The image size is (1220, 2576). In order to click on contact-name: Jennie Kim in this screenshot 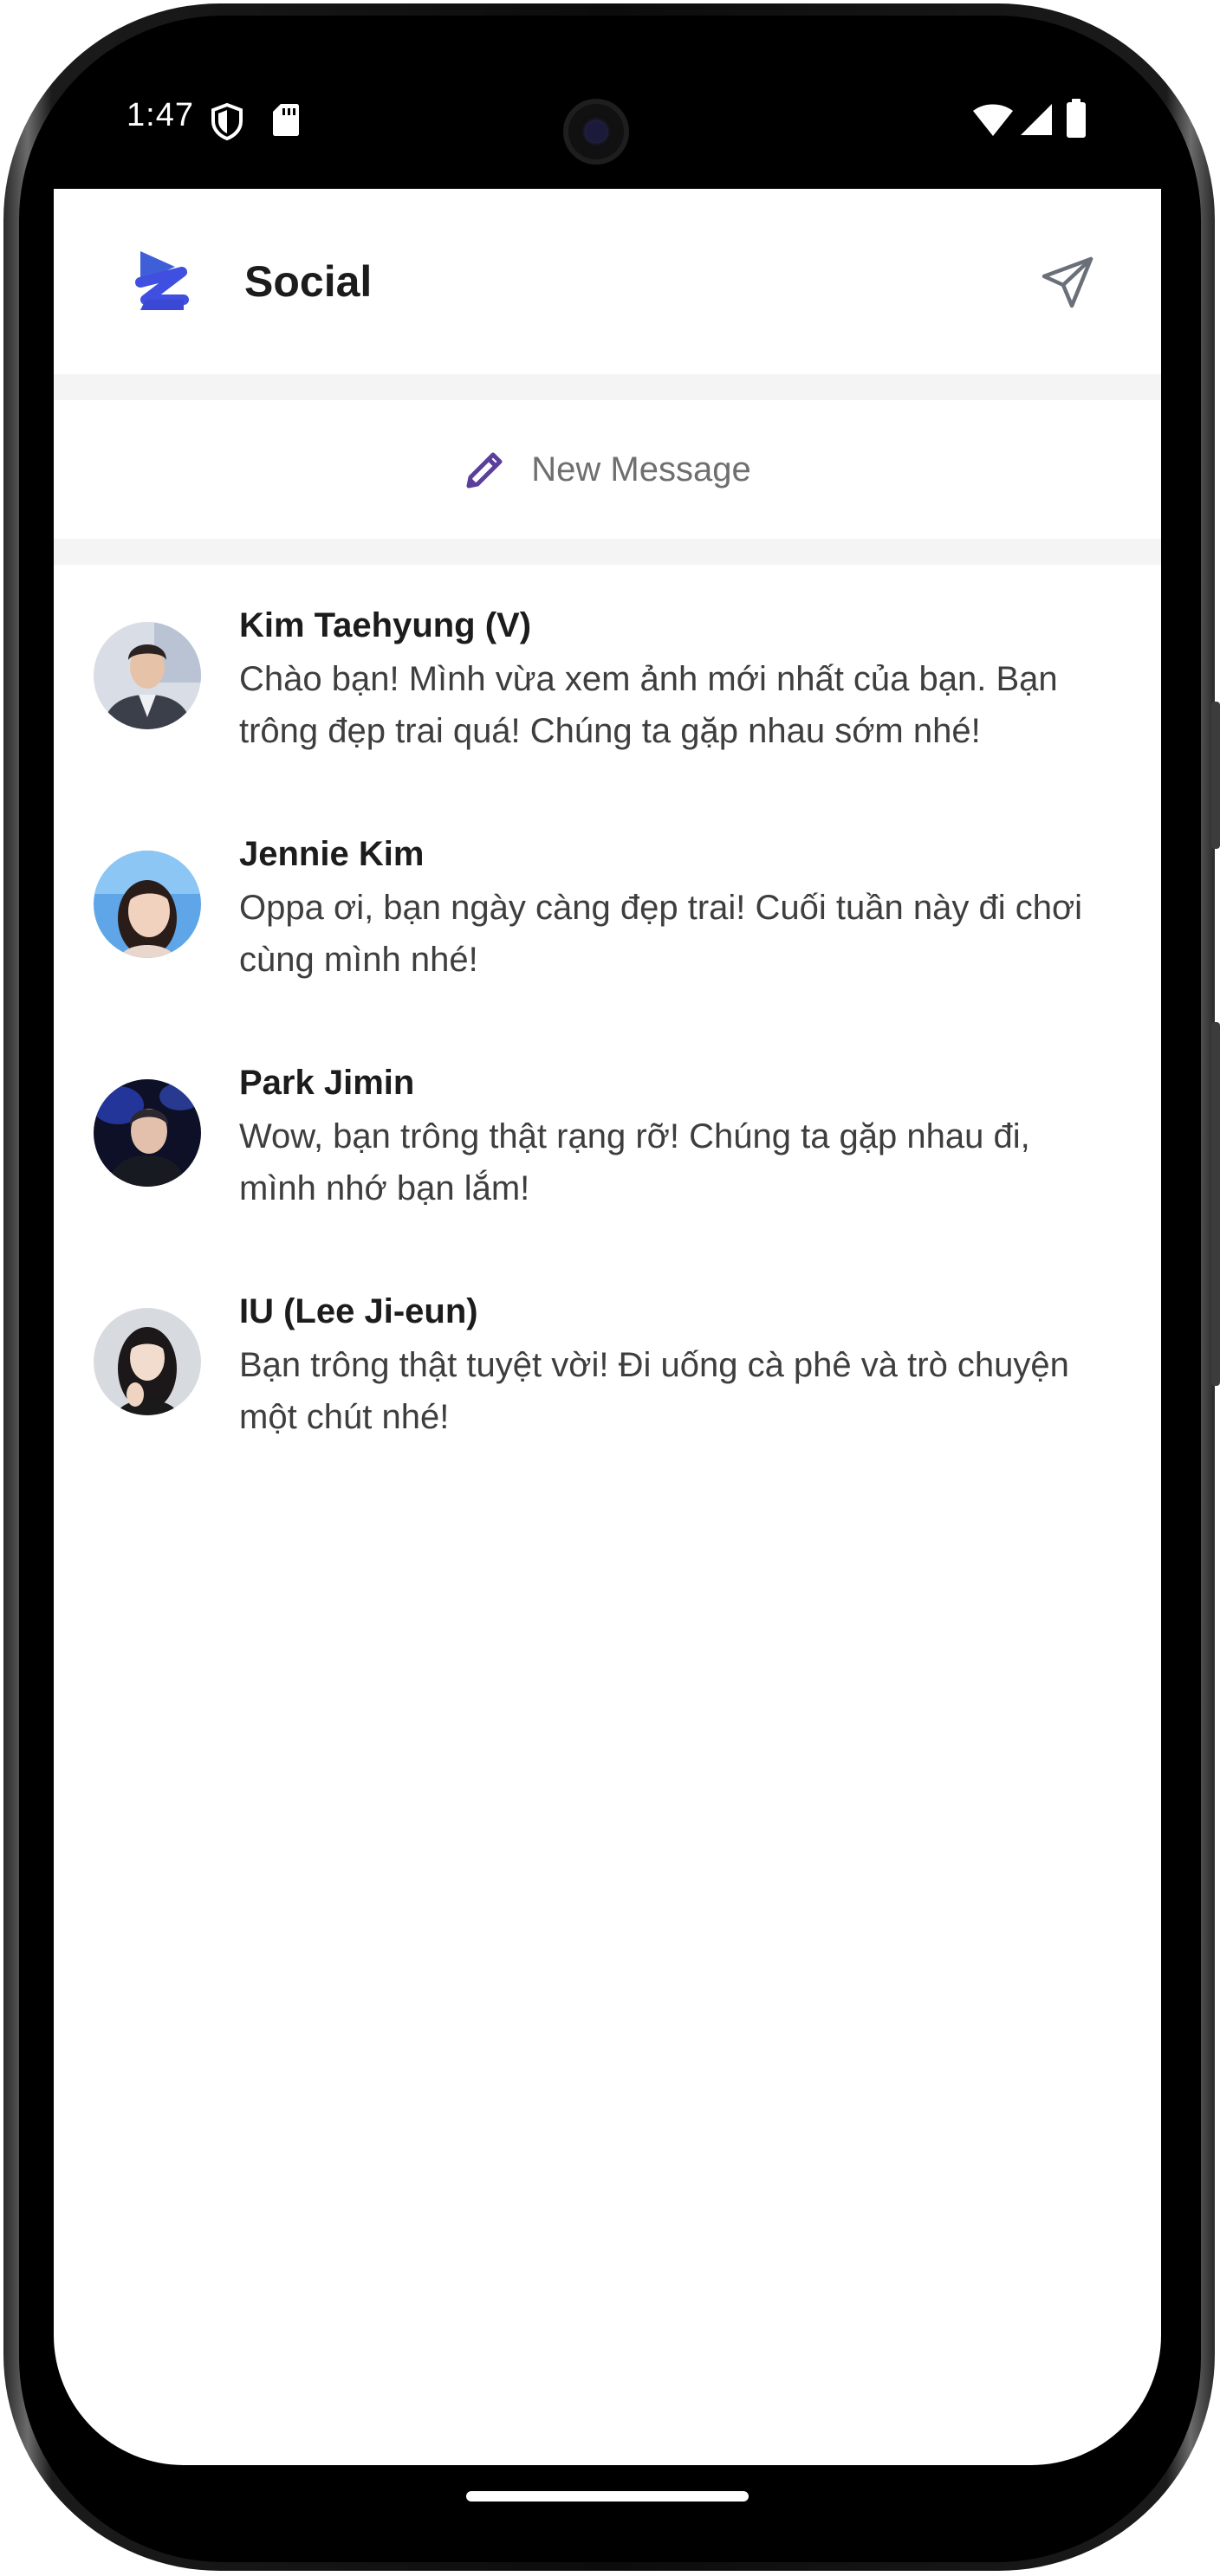, I will do `click(332, 854)`.